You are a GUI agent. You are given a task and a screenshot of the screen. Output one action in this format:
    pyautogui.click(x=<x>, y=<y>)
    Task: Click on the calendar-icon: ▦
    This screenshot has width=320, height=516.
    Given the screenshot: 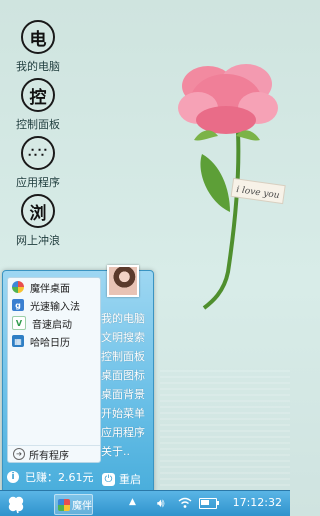 What is the action you would take?
    pyautogui.click(x=18, y=341)
    